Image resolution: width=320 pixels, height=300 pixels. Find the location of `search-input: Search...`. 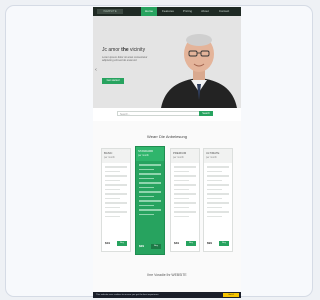

search-input: Search... is located at coordinates (164, 113).